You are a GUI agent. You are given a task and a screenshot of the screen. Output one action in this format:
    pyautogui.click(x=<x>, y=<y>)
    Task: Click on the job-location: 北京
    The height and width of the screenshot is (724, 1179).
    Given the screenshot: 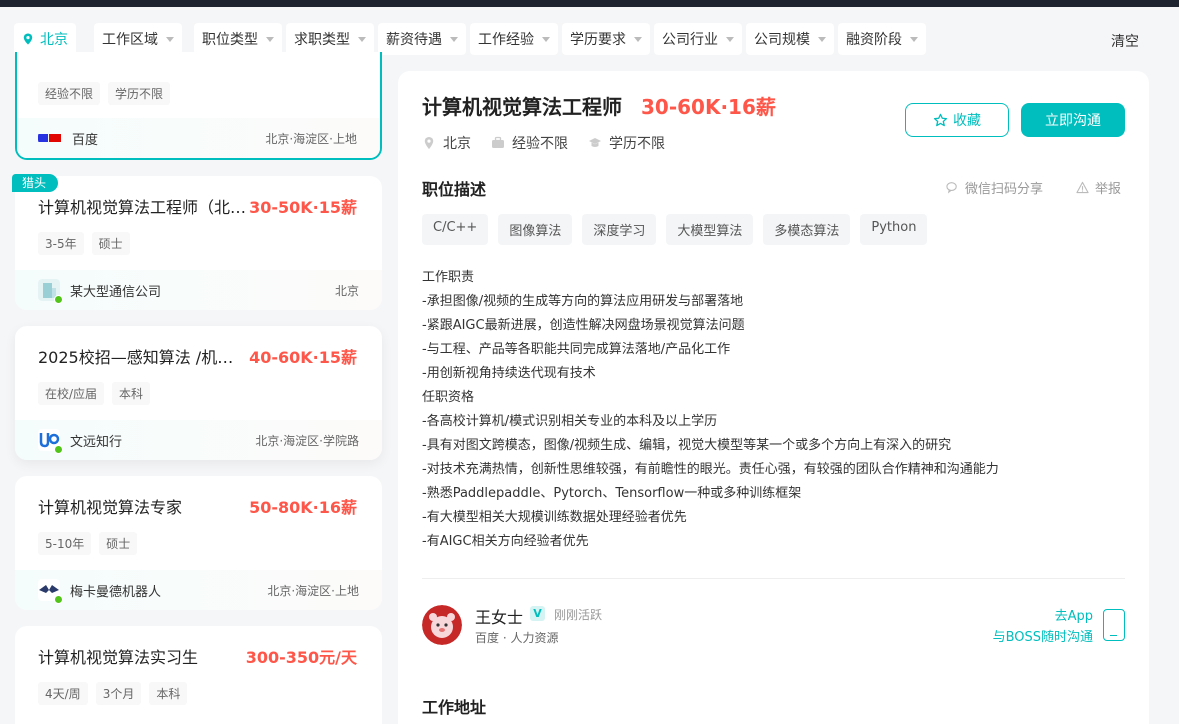 What is the action you would take?
    pyautogui.click(x=346, y=290)
    